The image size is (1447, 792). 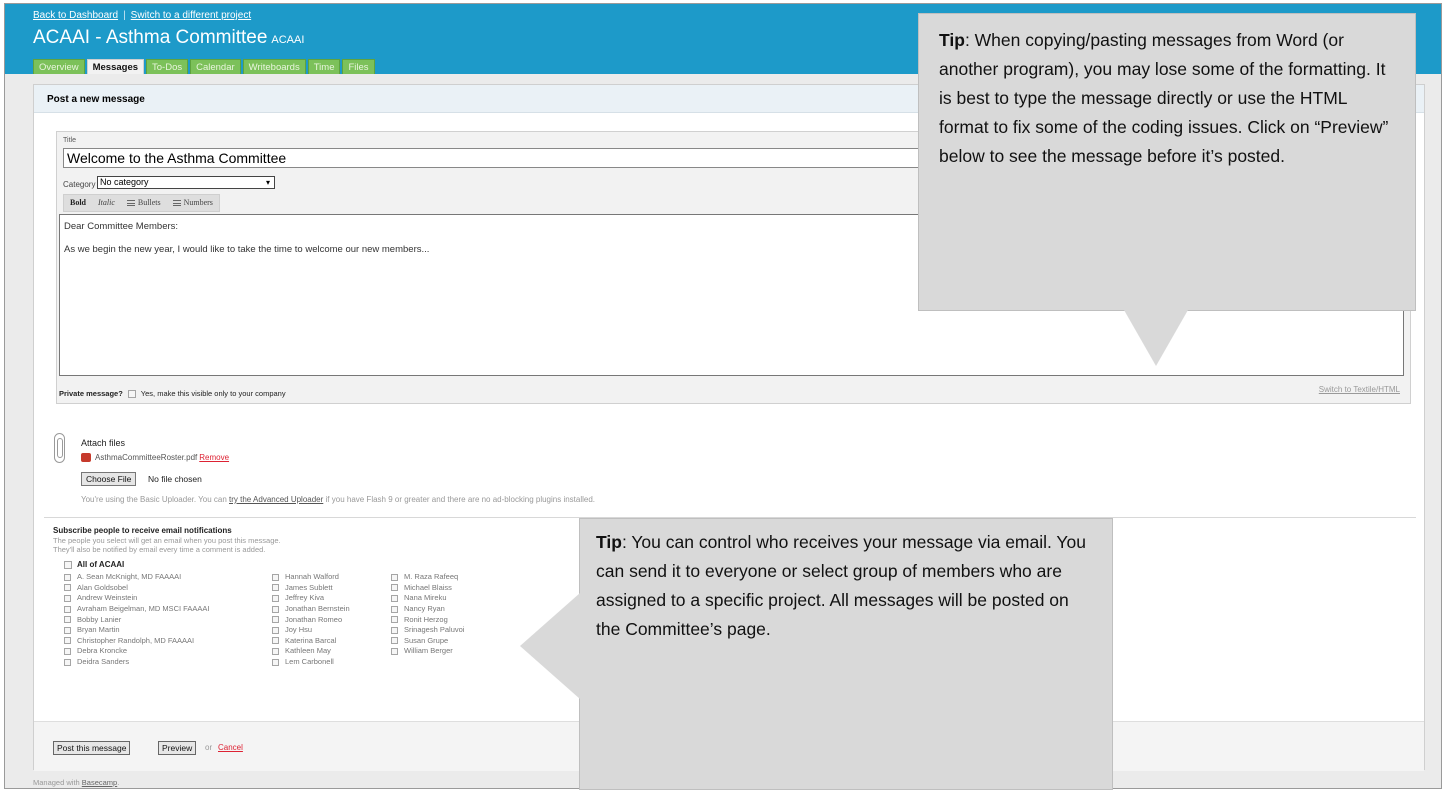 I want to click on subscriber-name: Nana Mireku, so click(x=425, y=598).